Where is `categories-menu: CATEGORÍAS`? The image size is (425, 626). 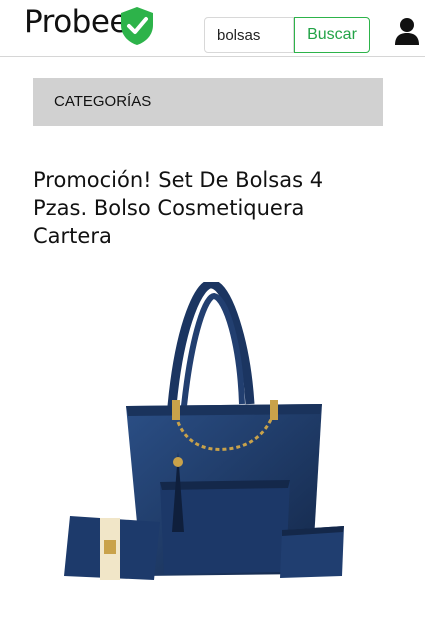 categories-menu: CATEGORÍAS is located at coordinates (208, 102).